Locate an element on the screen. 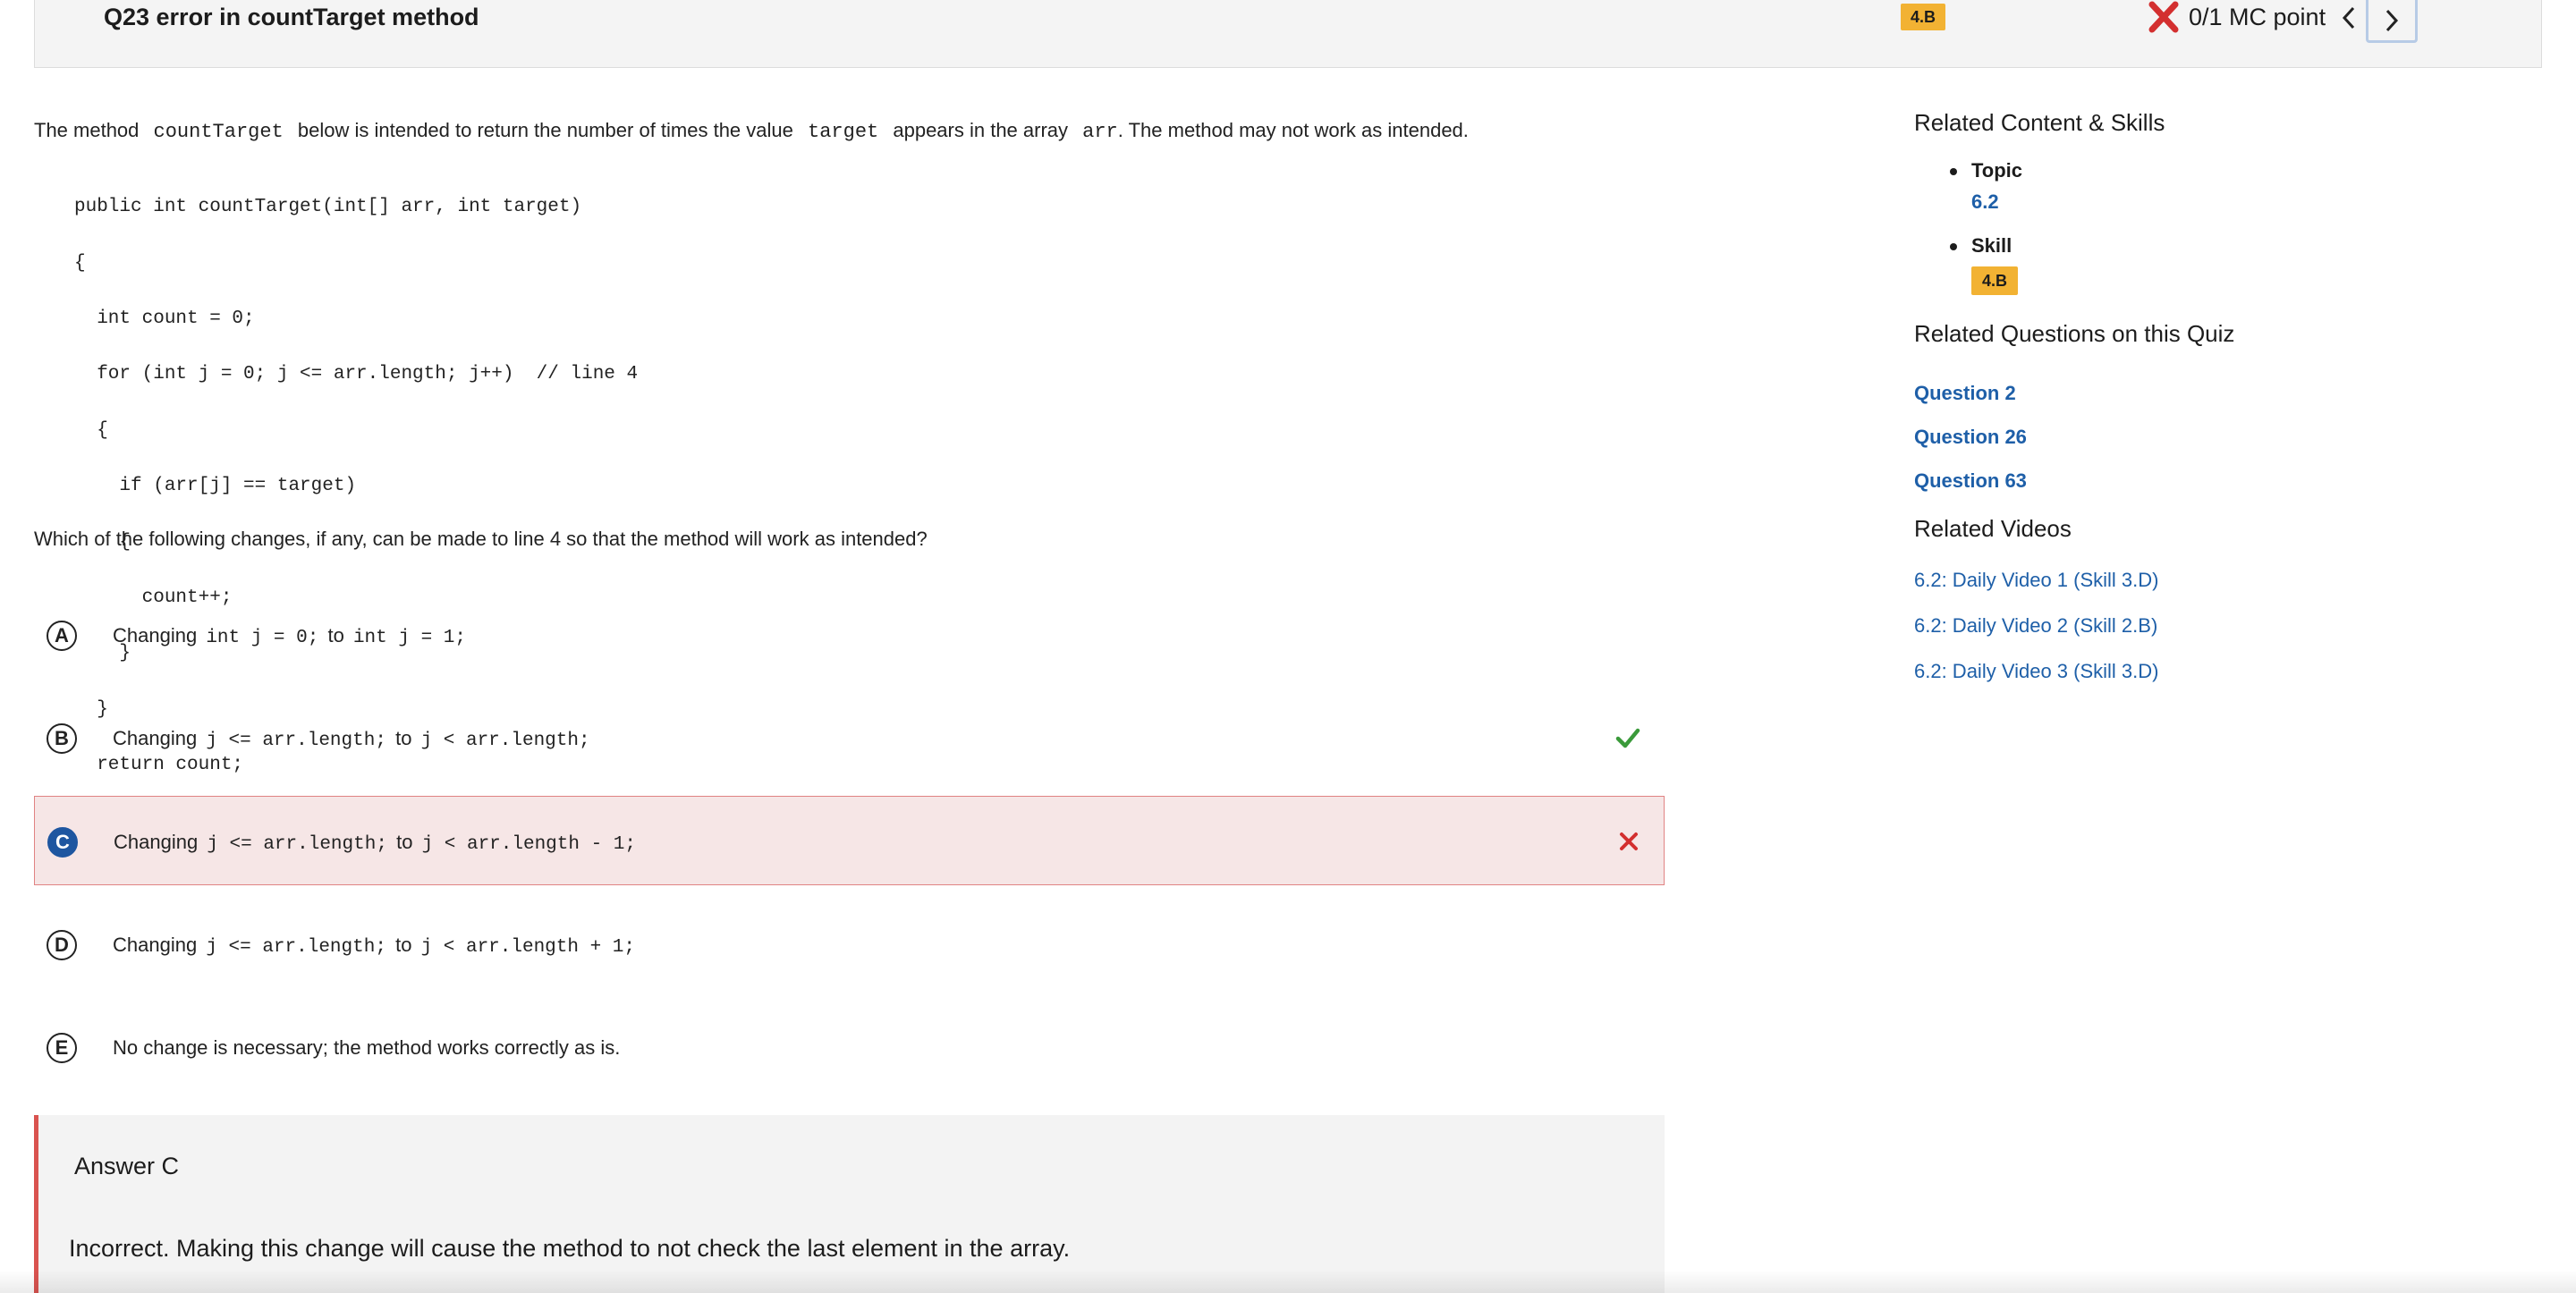 Image resolution: width=2576 pixels, height=1293 pixels. topic-label: Topic is located at coordinates (1997, 171).